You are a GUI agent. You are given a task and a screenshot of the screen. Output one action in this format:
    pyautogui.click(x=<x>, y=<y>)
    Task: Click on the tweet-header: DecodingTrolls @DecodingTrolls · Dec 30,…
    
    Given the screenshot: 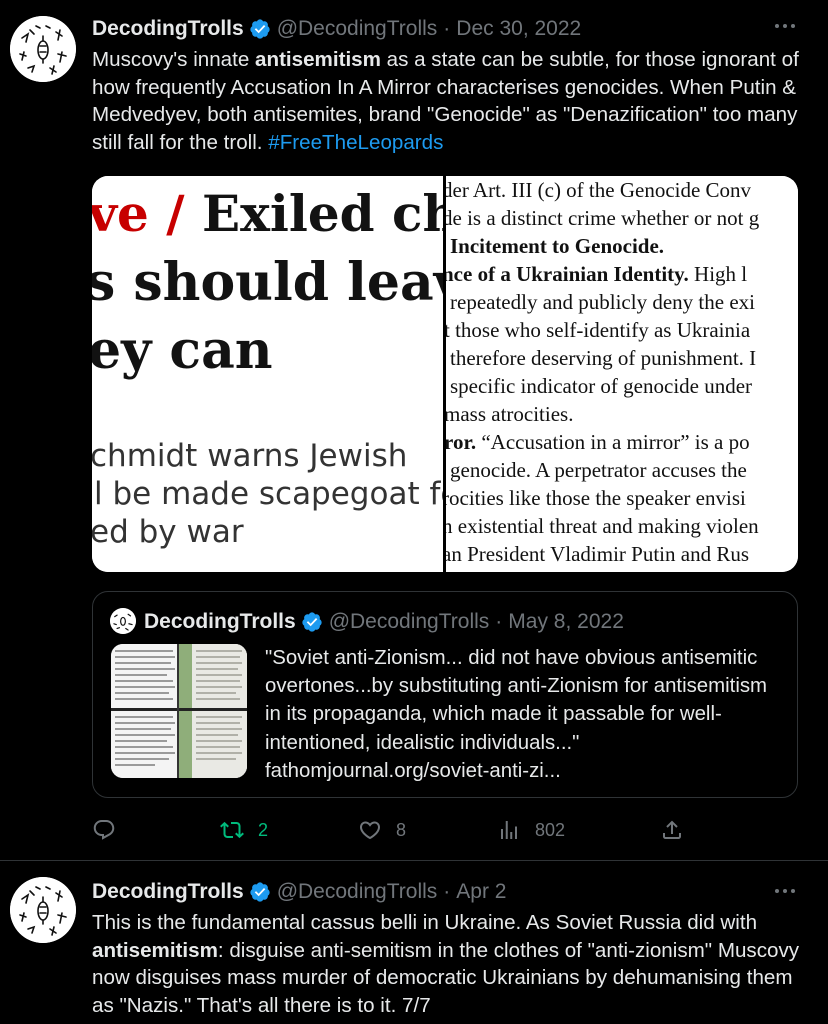 What is the action you would take?
    pyautogui.click(x=336, y=29)
    